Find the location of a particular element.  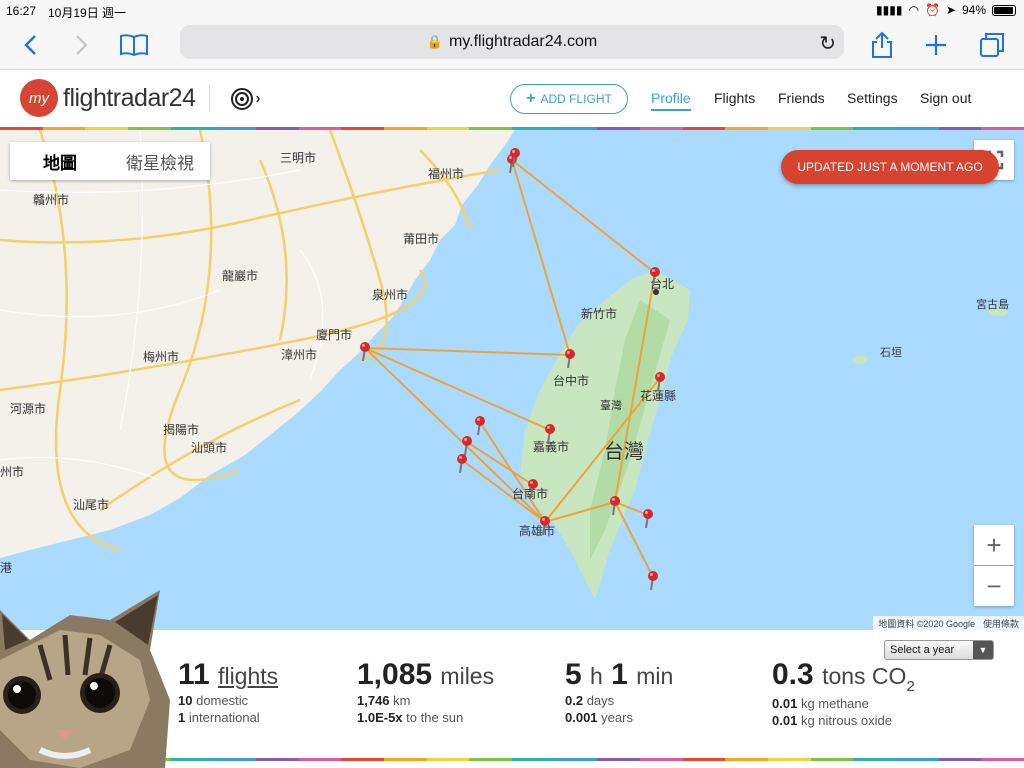

label-xiamen: 廈門市 is located at coordinates (334, 334).